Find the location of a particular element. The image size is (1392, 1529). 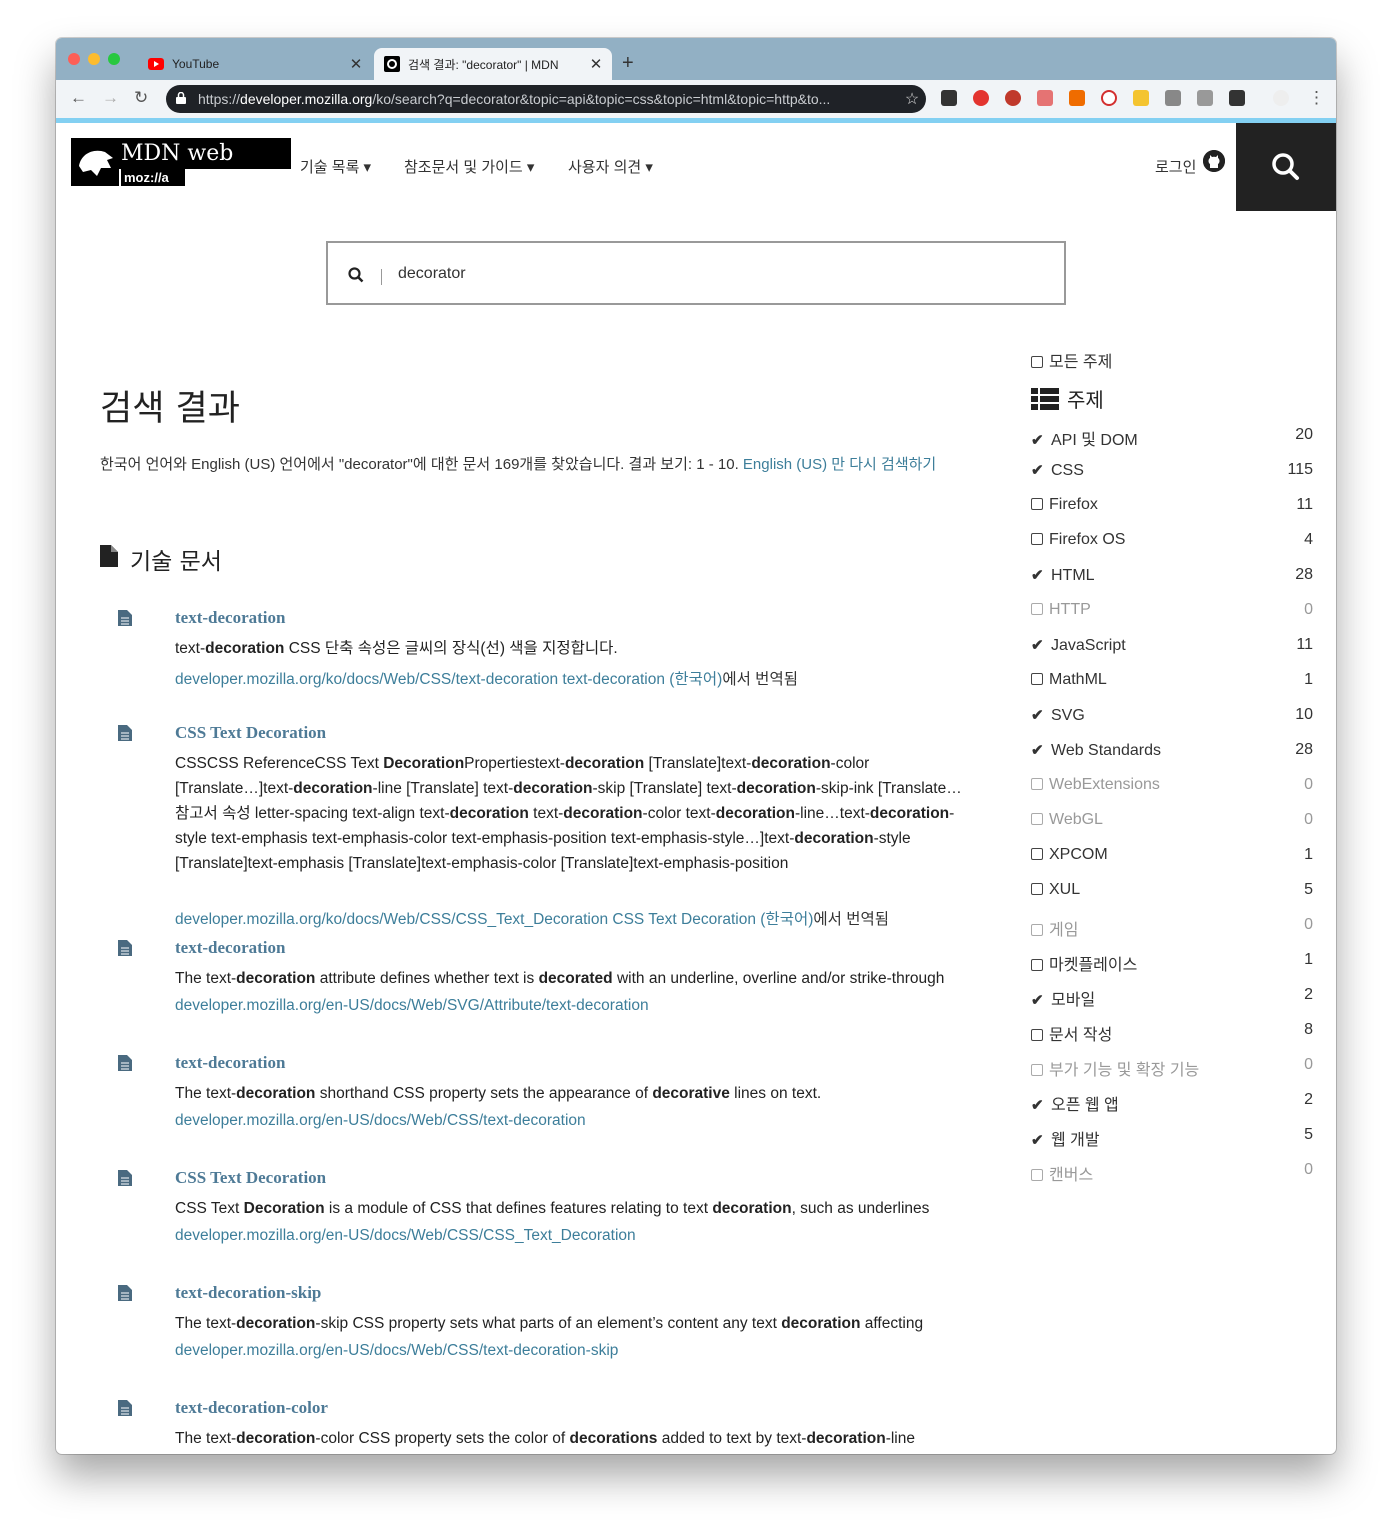

topic-count: 20 is located at coordinates (1304, 434).